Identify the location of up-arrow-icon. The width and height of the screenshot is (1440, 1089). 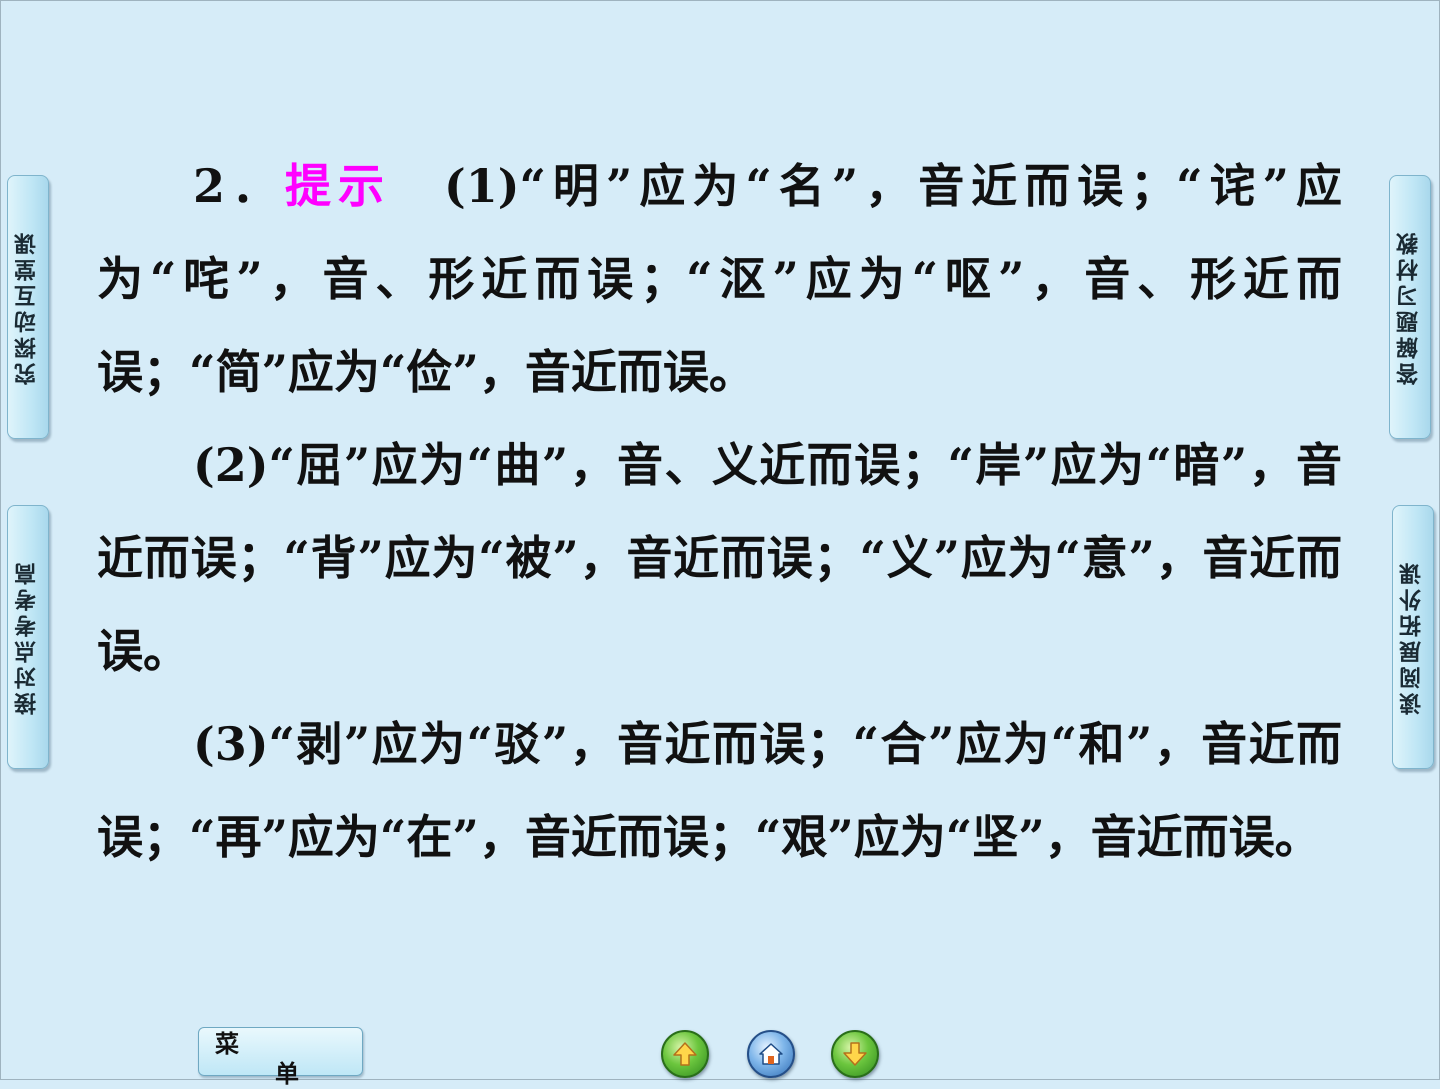
(685, 1054).